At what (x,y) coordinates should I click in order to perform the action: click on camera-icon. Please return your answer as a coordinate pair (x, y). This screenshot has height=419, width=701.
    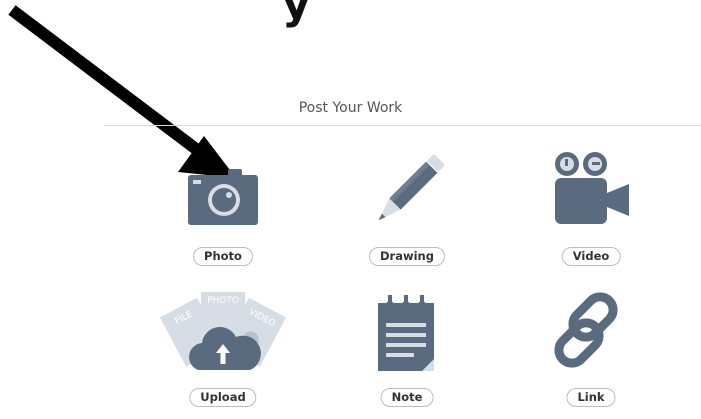
    Looking at the image, I should click on (223, 197).